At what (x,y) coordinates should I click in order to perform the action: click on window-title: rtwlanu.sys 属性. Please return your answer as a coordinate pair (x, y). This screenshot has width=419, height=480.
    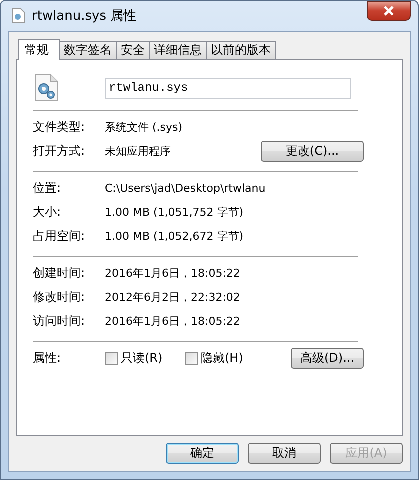
    Looking at the image, I should click on (85, 16).